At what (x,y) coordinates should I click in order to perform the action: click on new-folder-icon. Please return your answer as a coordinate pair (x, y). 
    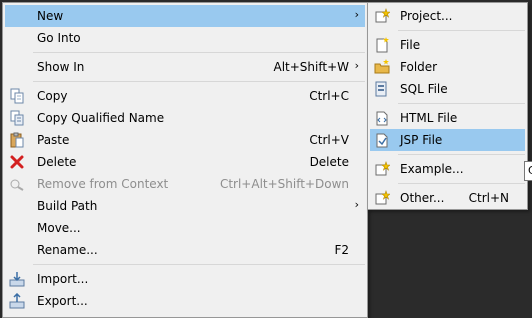
    Looking at the image, I should click on (382, 67).